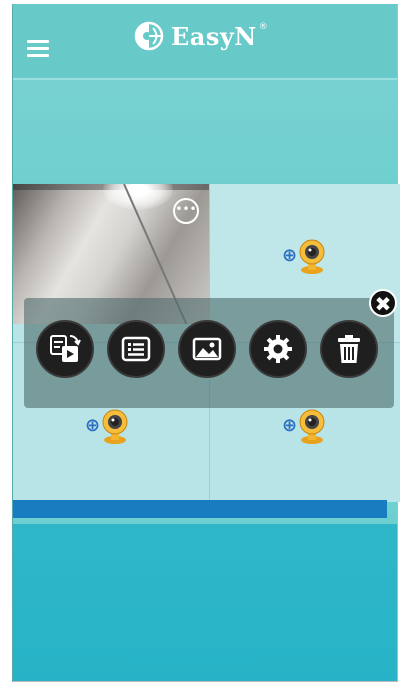  I want to click on image-gallery-button, so click(207, 349).